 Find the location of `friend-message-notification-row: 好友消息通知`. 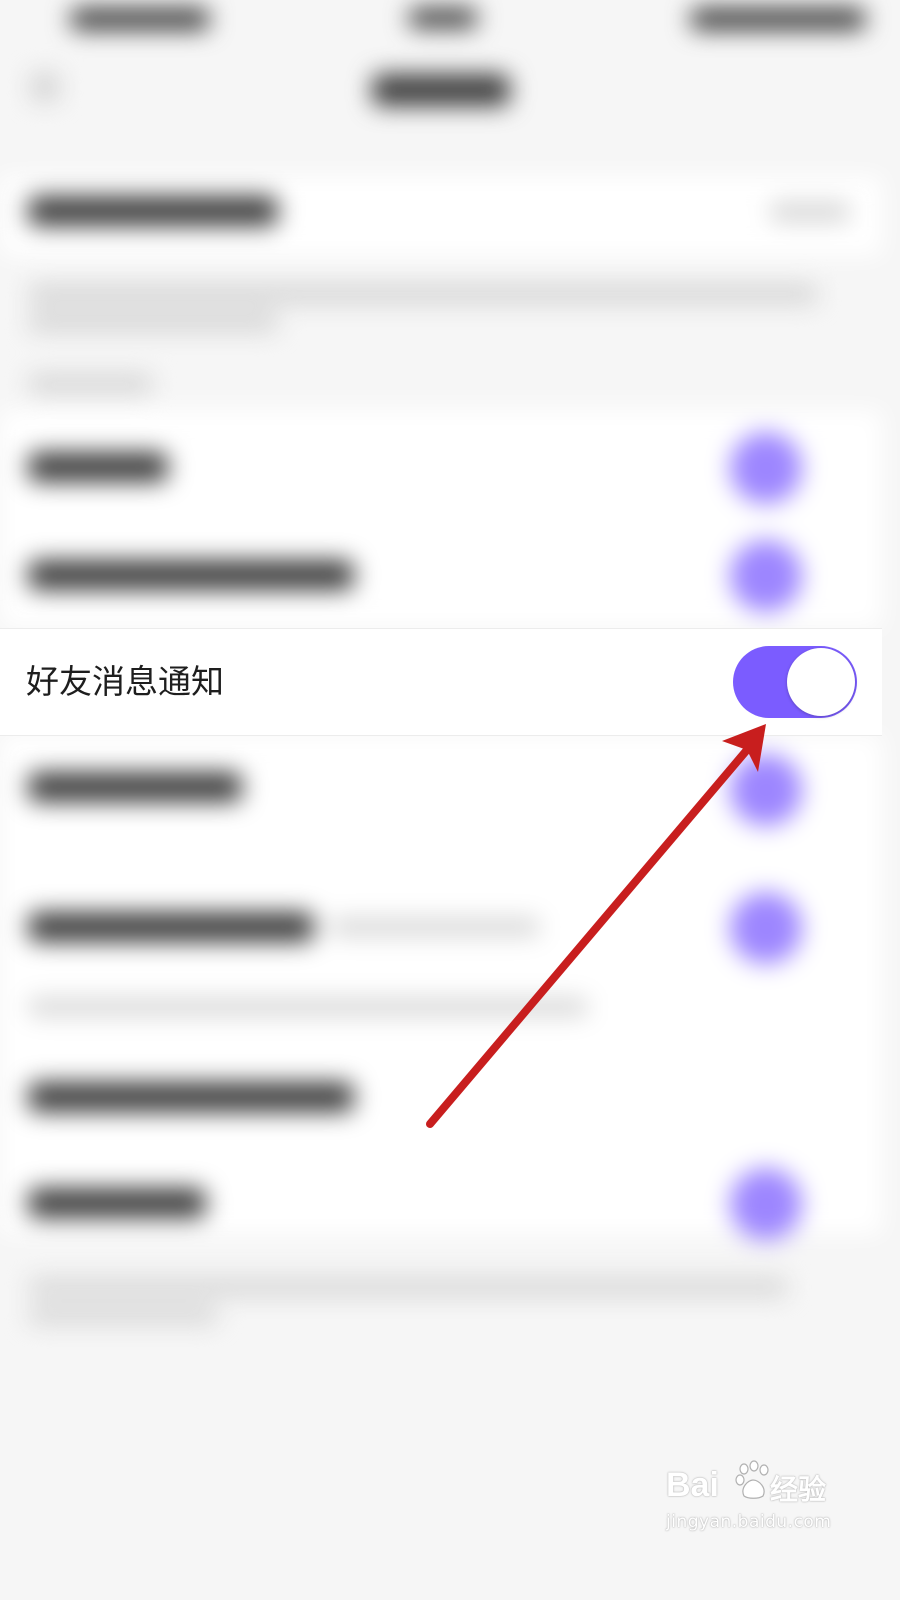

friend-message-notification-row: 好友消息通知 is located at coordinates (441, 682).